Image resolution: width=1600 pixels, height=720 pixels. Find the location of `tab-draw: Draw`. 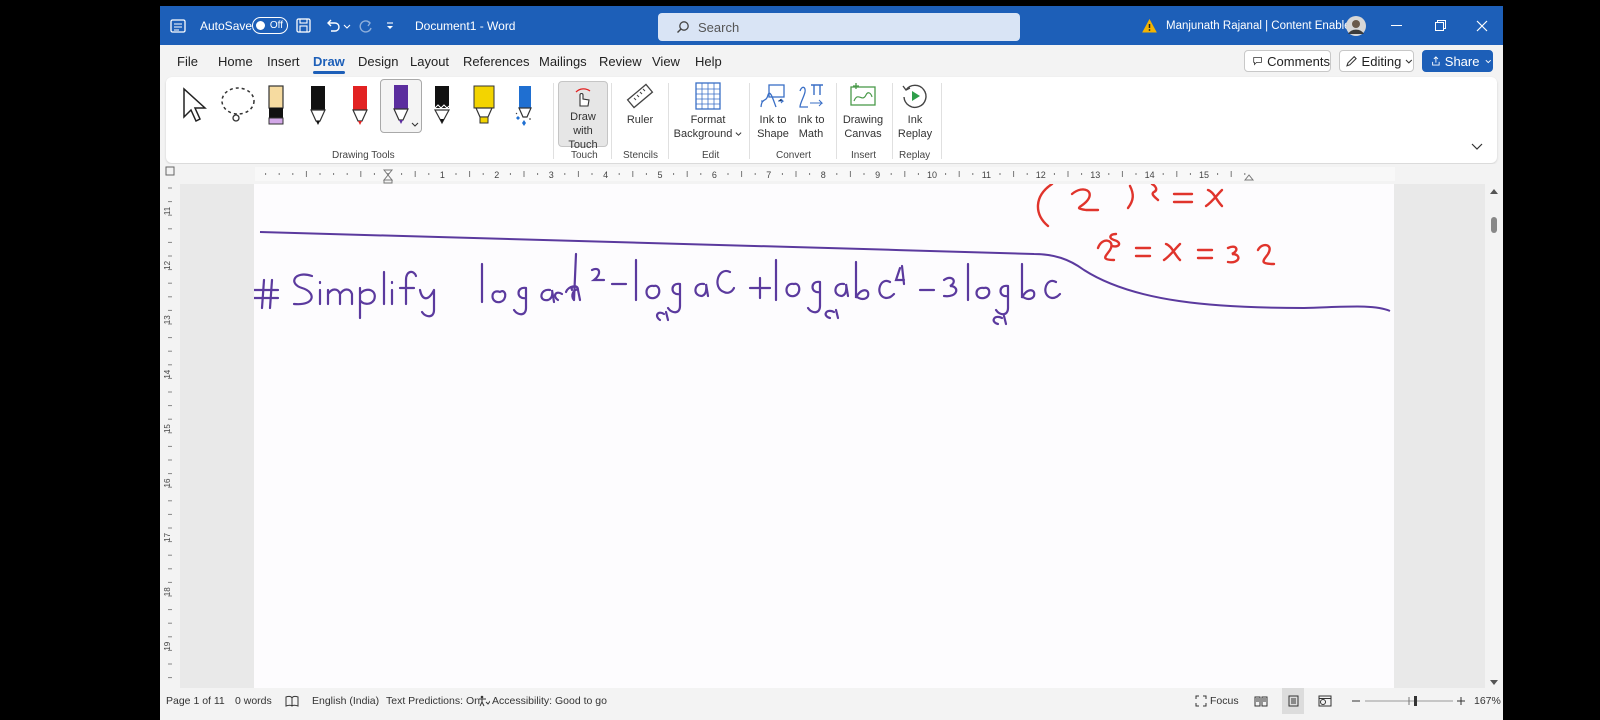

tab-draw: Draw is located at coordinates (329, 61).